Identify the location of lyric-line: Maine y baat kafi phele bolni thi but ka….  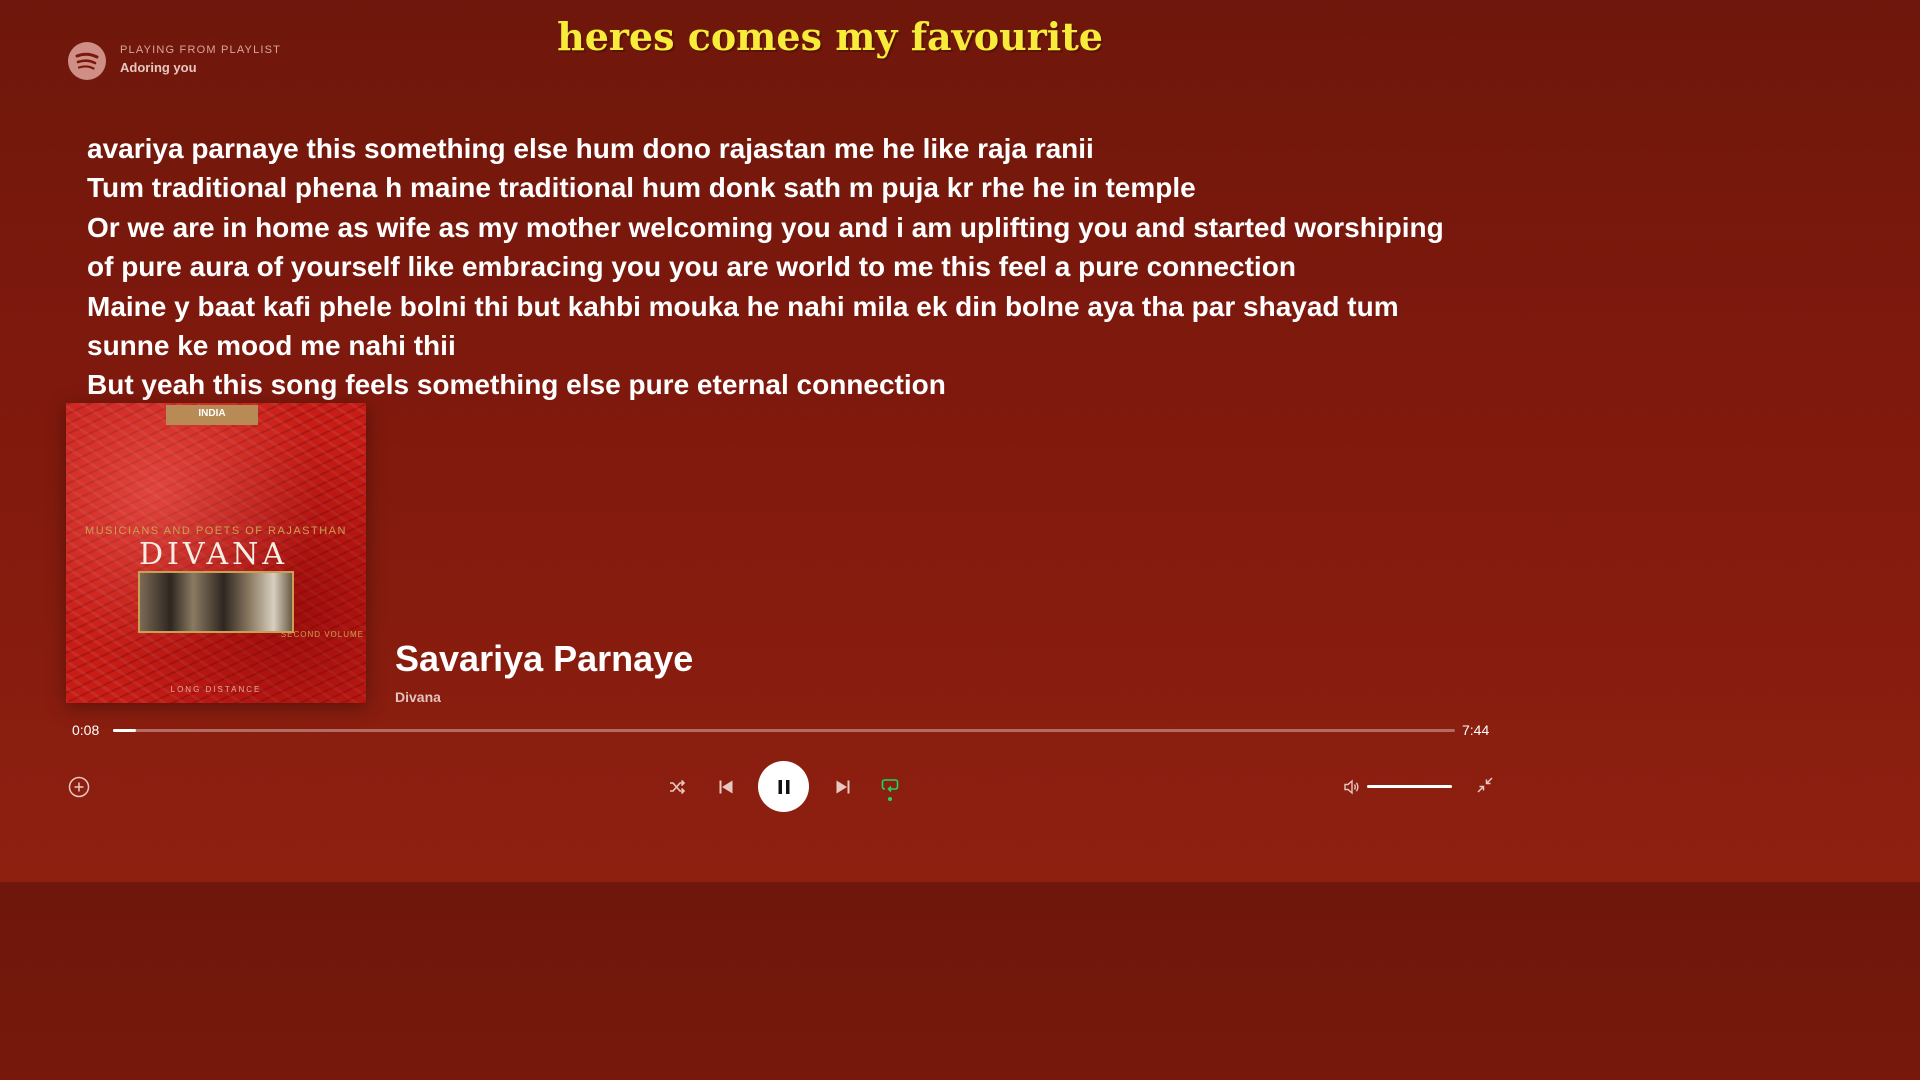
(743, 306).